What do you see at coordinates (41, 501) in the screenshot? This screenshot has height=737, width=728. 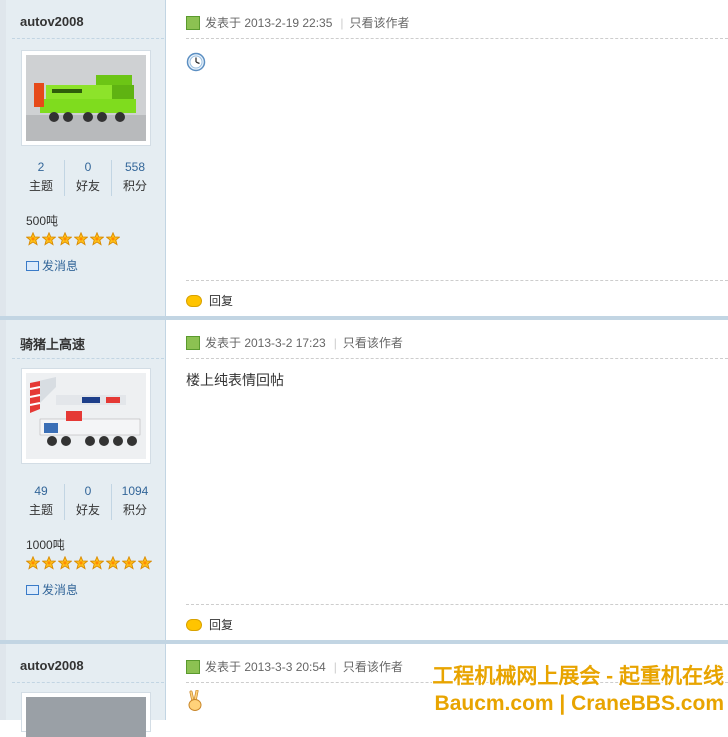 I see `stat-threads: 49 主题` at bounding box center [41, 501].